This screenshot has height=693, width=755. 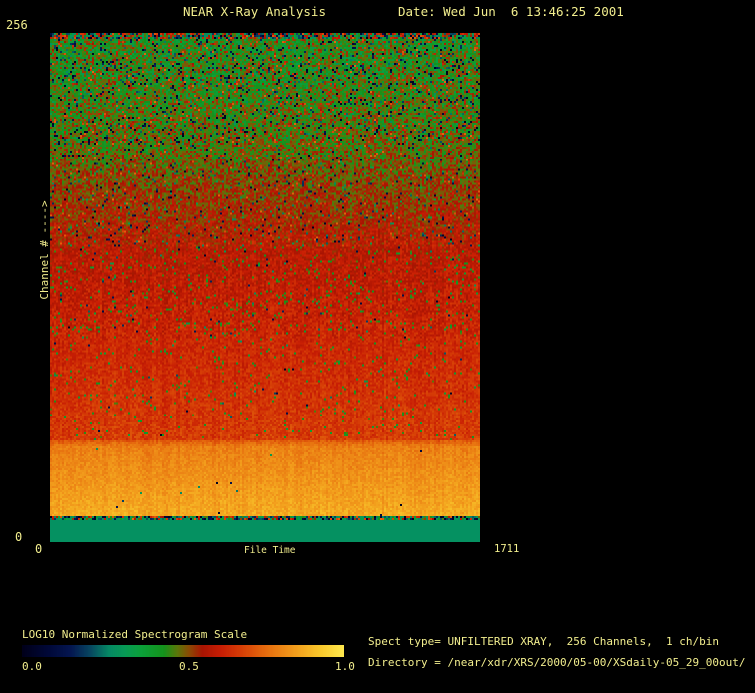 What do you see at coordinates (270, 550) in the screenshot?
I see `x-axis-title: File Time` at bounding box center [270, 550].